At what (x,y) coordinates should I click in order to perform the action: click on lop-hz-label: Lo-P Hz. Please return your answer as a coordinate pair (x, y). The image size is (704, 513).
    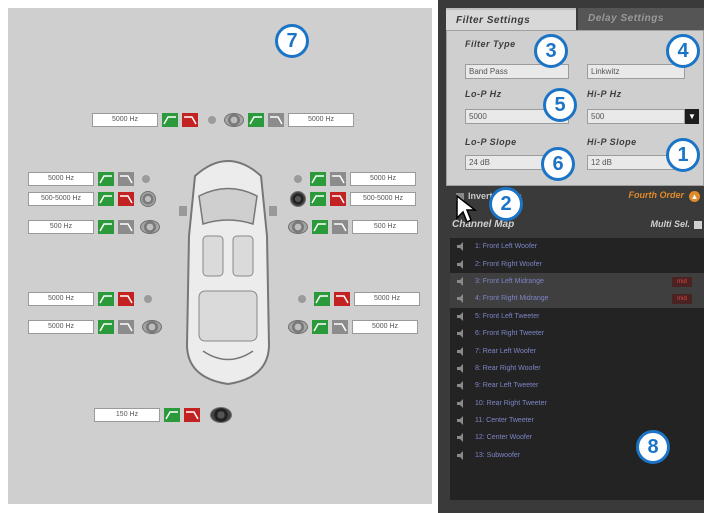
    Looking at the image, I should click on (483, 94).